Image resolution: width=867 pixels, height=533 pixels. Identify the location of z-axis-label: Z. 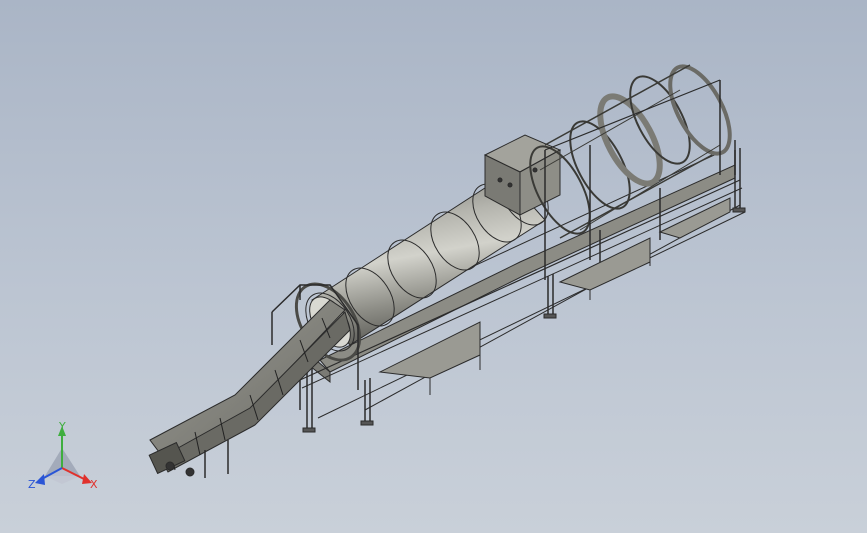
(32, 484).